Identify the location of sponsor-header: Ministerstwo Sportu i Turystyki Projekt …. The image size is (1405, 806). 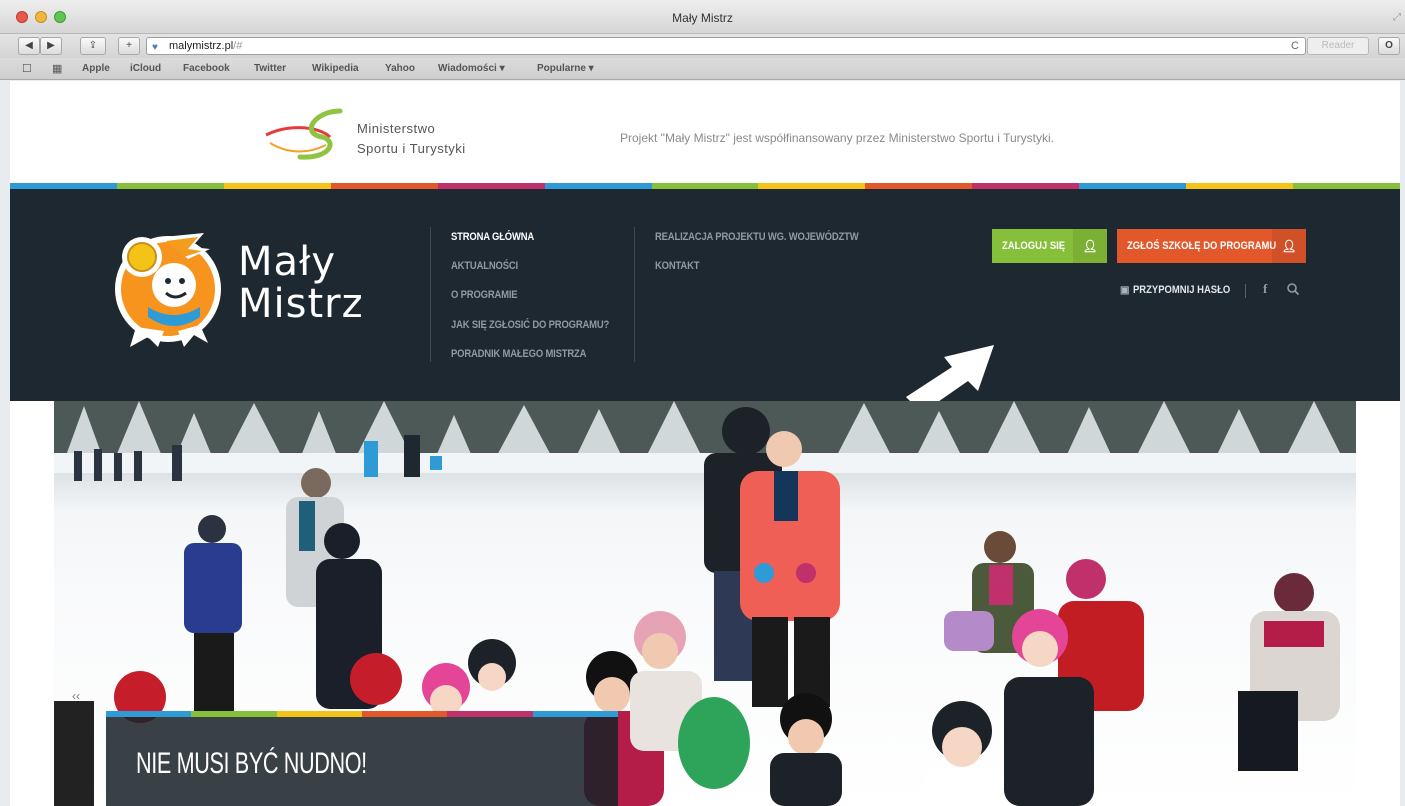
(705, 132).